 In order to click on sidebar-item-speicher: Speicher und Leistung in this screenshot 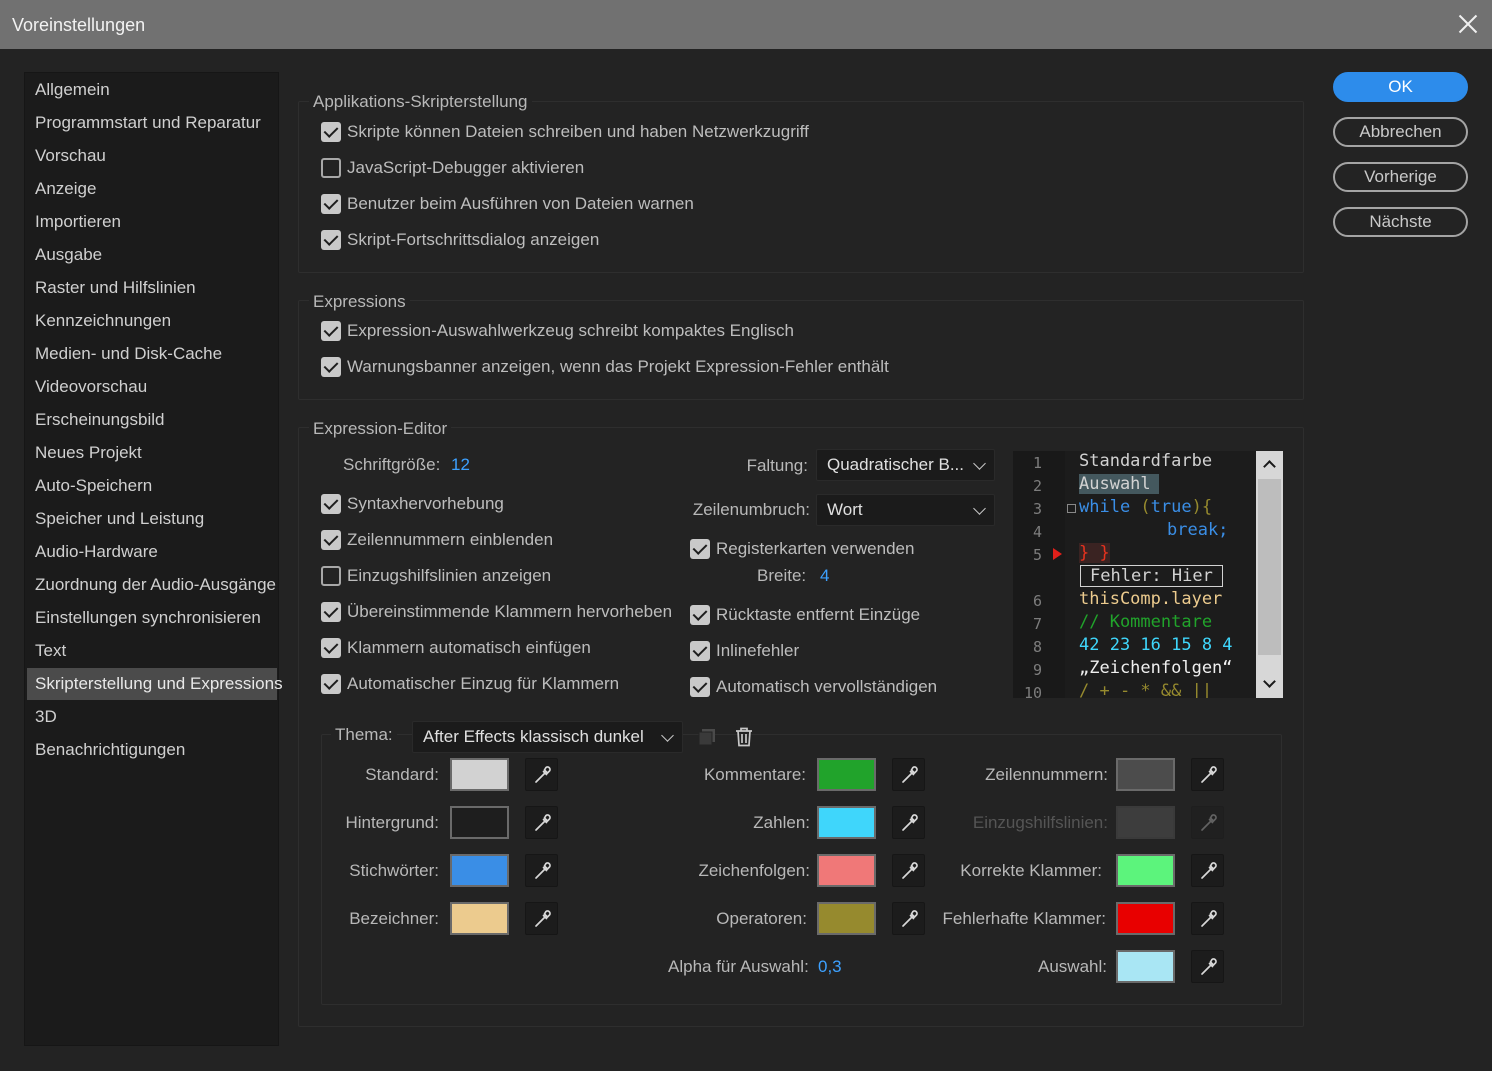, I will do `click(152, 519)`.